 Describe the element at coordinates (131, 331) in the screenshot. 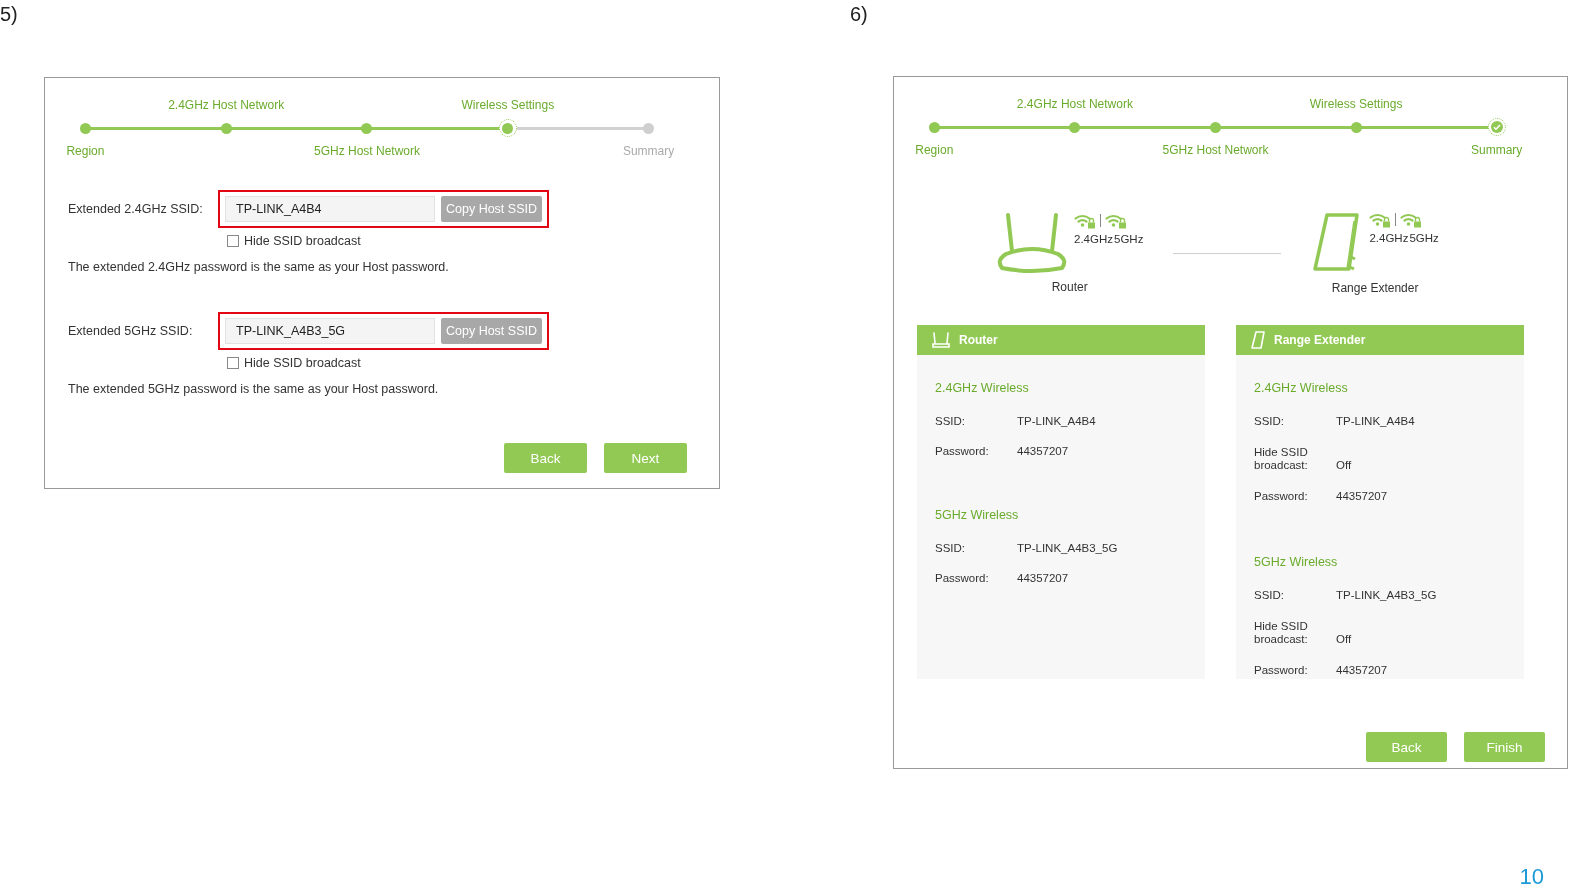

I see `field-label: Extended 5GHz SSID:` at that location.